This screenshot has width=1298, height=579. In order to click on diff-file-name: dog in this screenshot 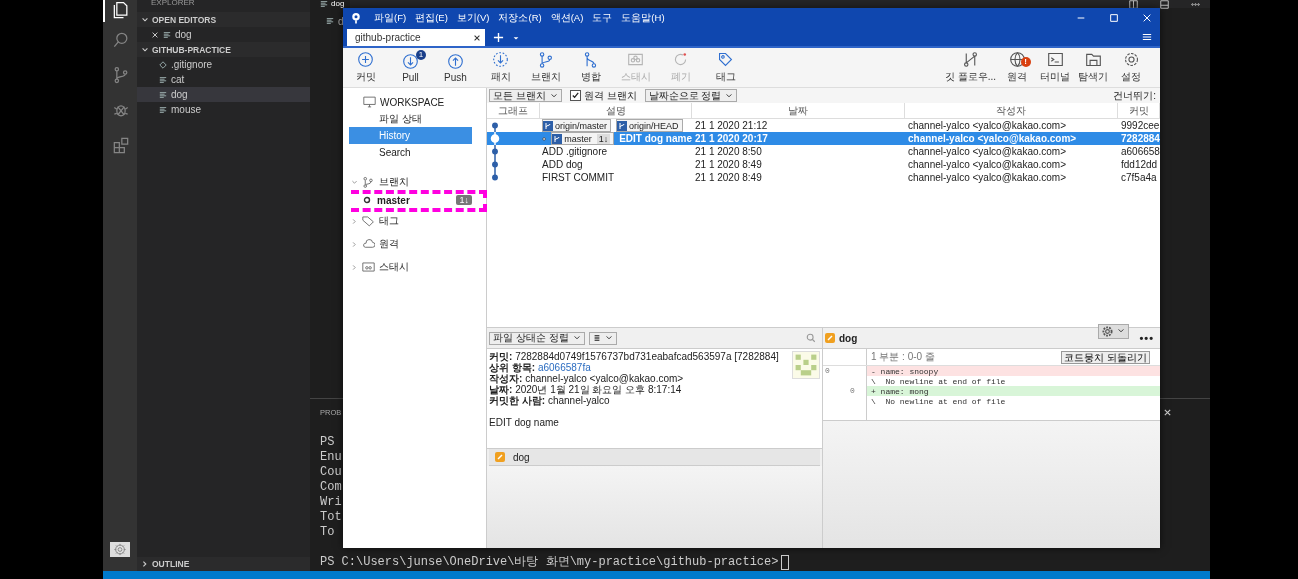, I will do `click(848, 338)`.